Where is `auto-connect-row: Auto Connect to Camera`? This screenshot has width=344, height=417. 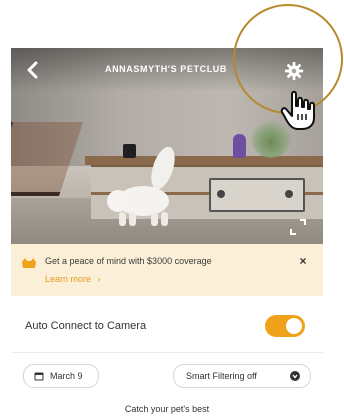
auto-connect-row: Auto Connect to Camera is located at coordinates (167, 326).